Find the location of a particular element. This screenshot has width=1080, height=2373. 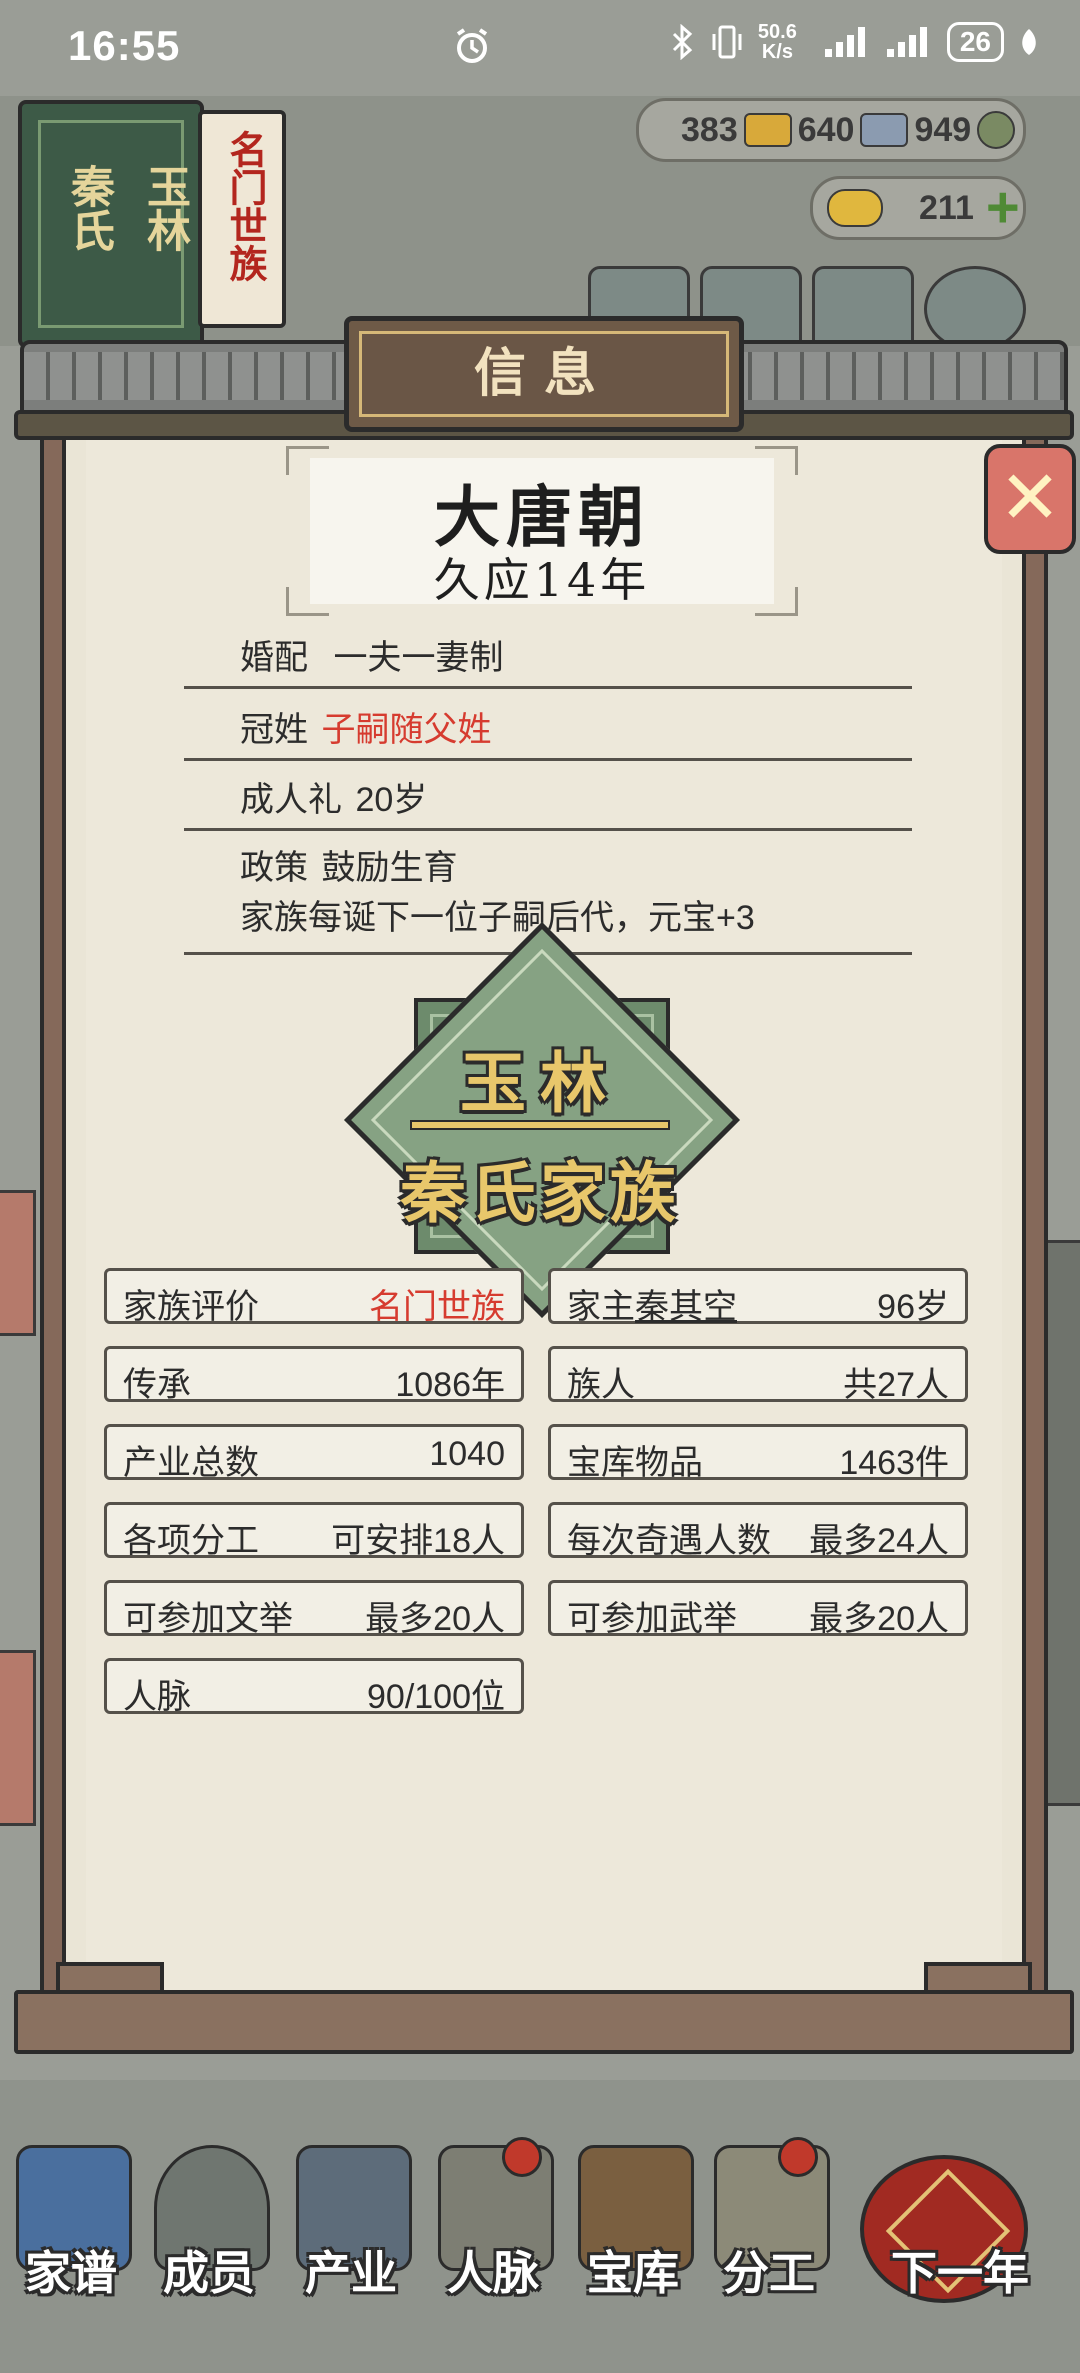

battery-level: 26 is located at coordinates (975, 42).